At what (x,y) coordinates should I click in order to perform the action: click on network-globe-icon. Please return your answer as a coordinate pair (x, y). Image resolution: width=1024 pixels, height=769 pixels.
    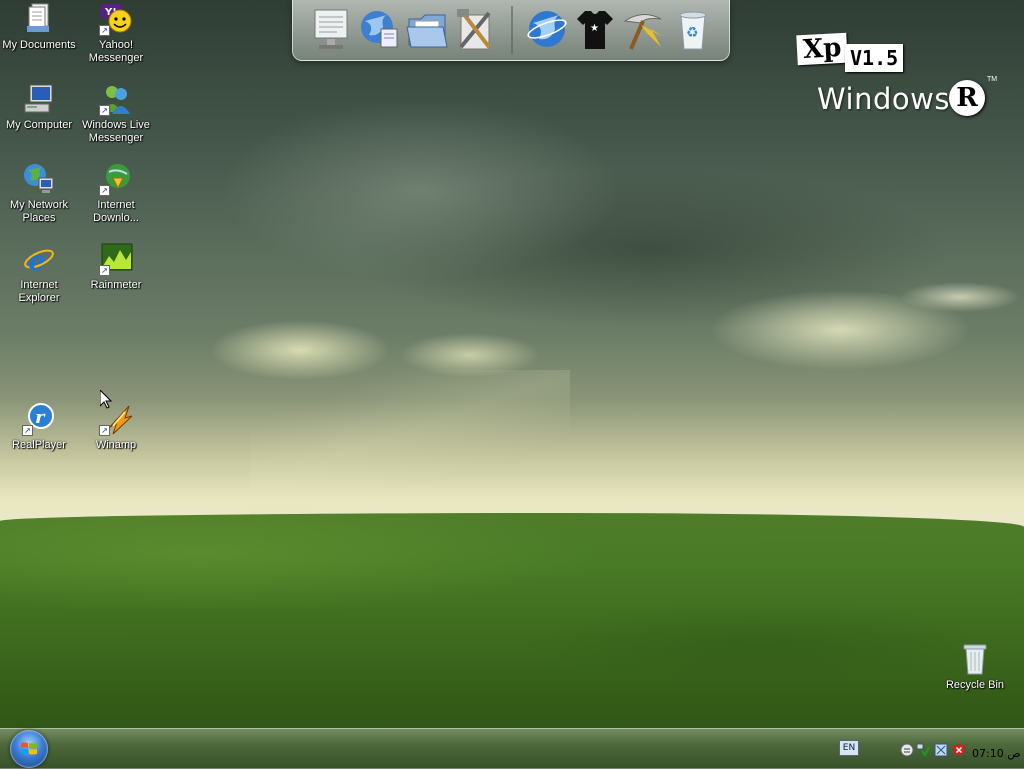
    Looking at the image, I should click on (379, 29).